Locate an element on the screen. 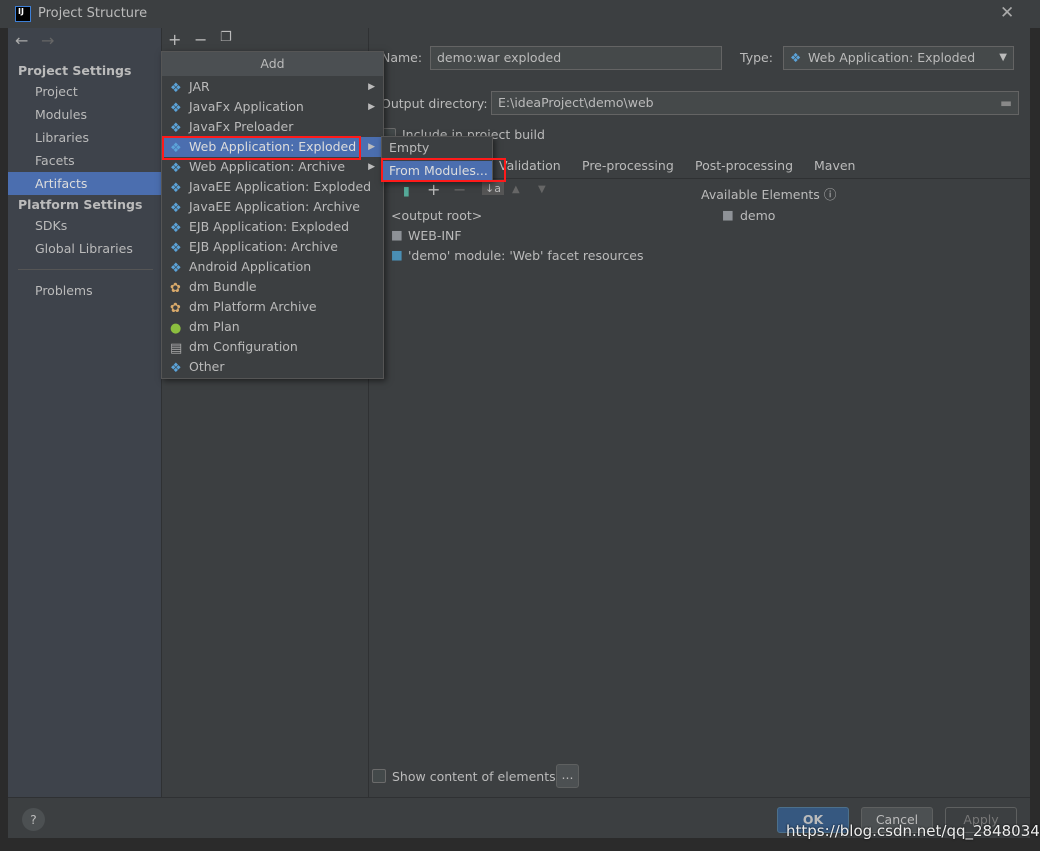  name-label: Name: is located at coordinates (402, 57).